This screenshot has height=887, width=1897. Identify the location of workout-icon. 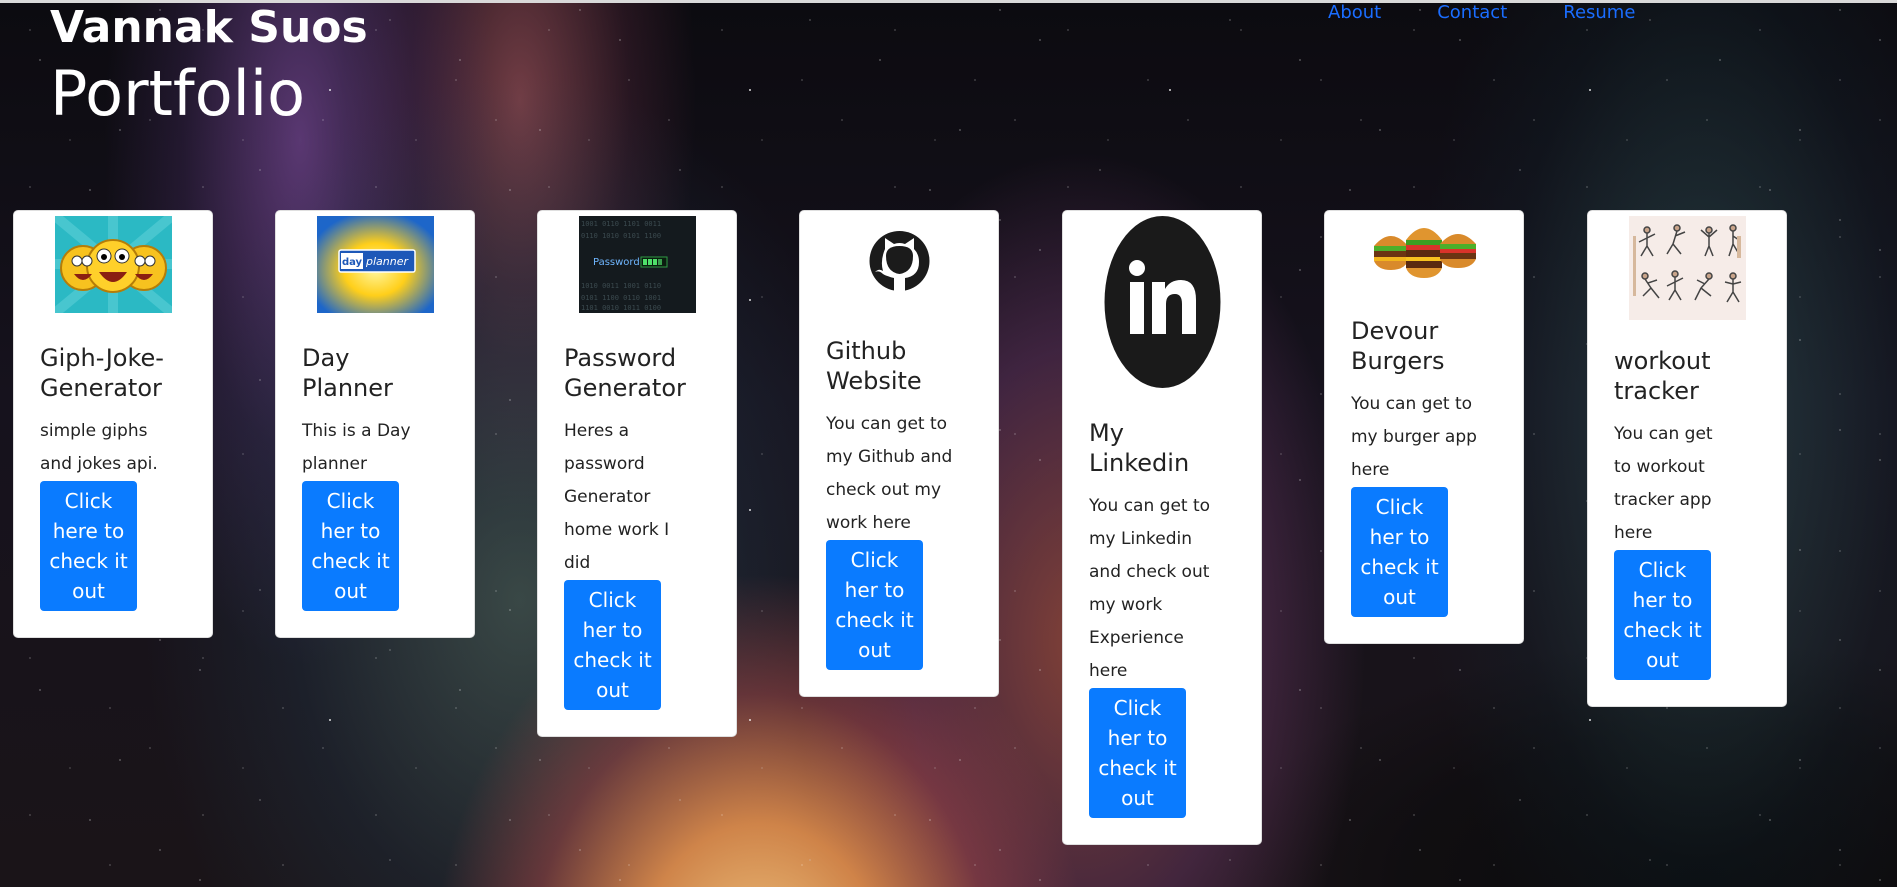
(1687, 268).